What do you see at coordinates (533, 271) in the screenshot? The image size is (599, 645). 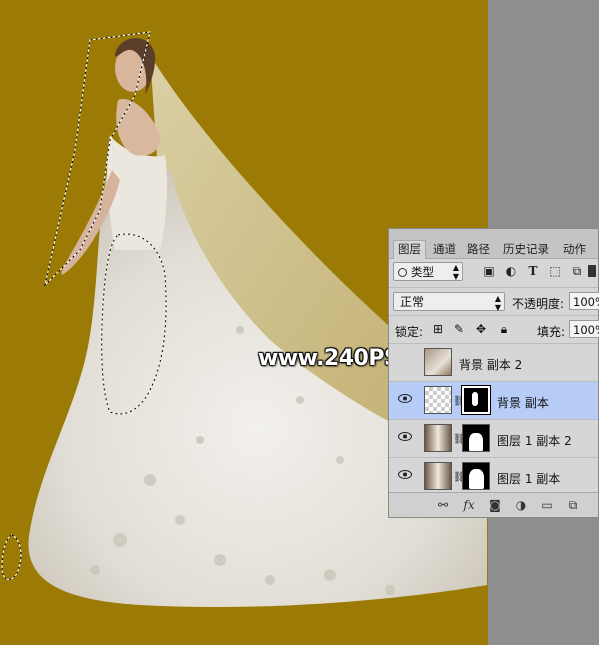 I see `type-filter-icon: T` at bounding box center [533, 271].